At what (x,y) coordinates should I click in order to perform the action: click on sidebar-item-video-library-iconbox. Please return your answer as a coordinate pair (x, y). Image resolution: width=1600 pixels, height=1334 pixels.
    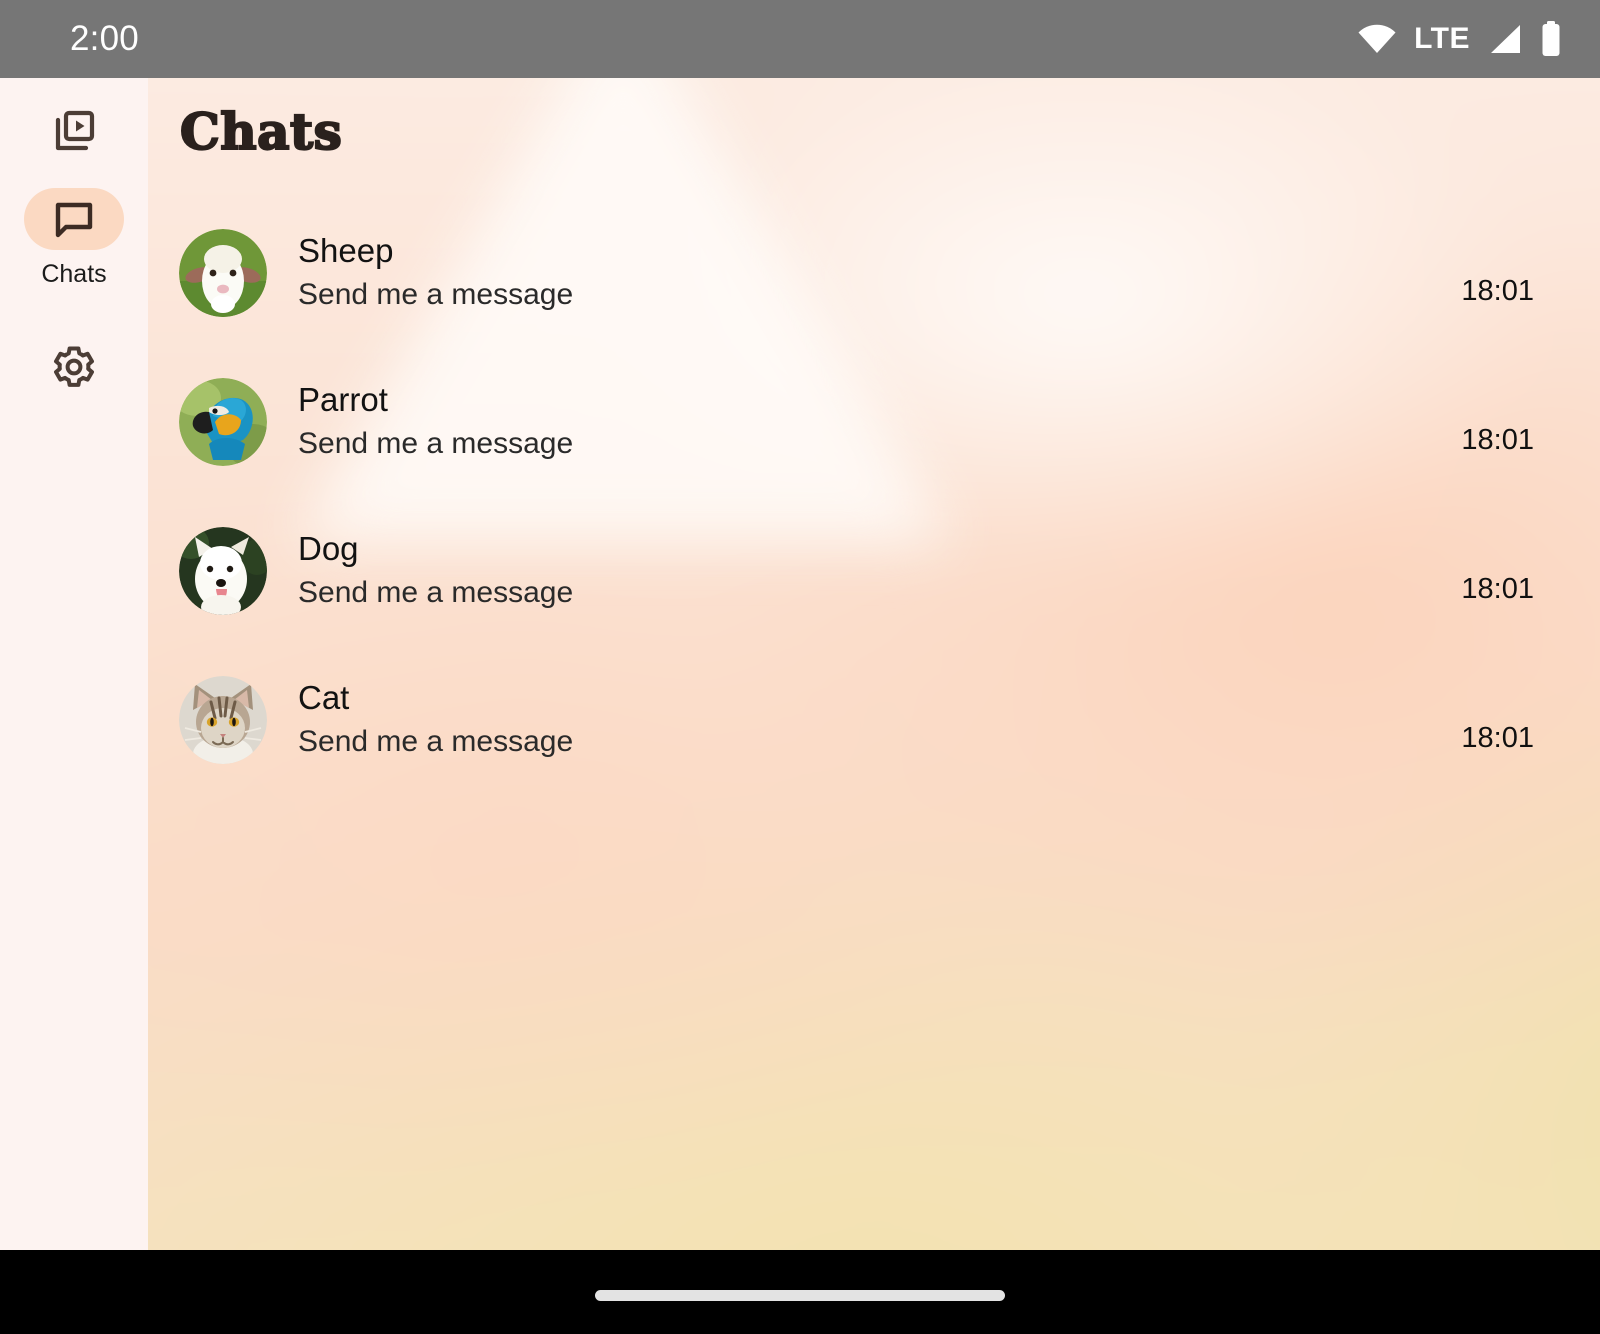
    Looking at the image, I should click on (74, 131).